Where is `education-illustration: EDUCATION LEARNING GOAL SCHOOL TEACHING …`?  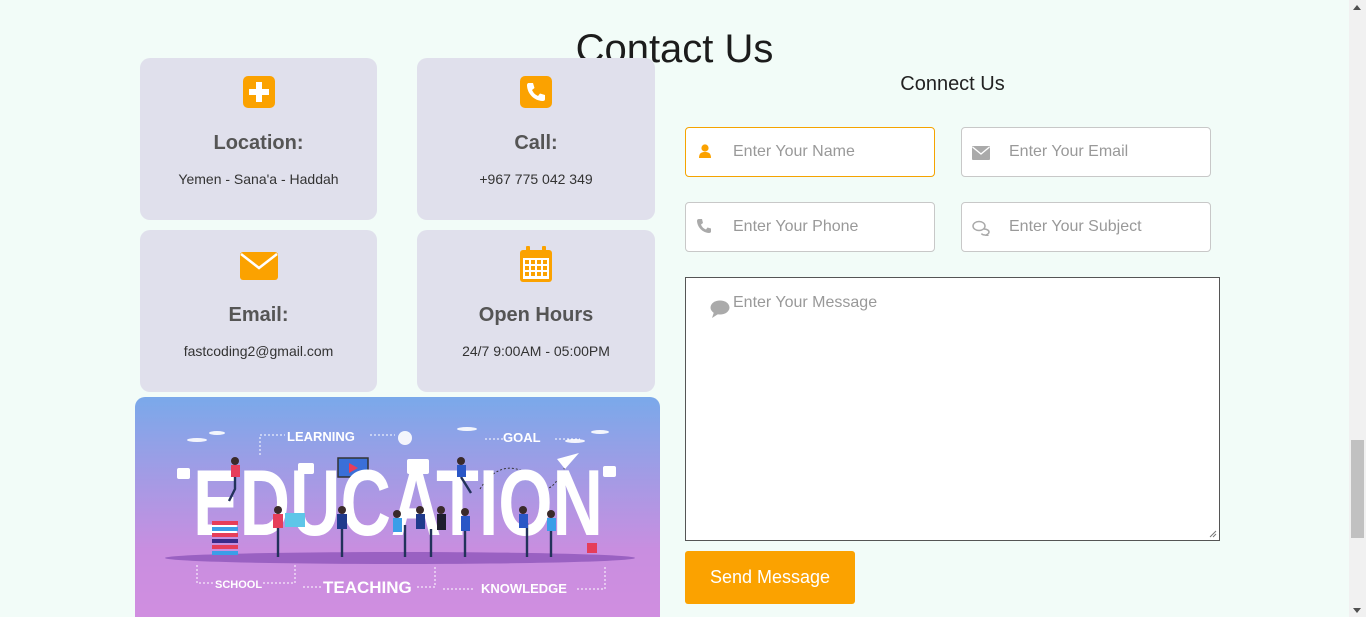
education-illustration: EDUCATION LEARNING GOAL SCHOOL TEACHING … is located at coordinates (397, 507).